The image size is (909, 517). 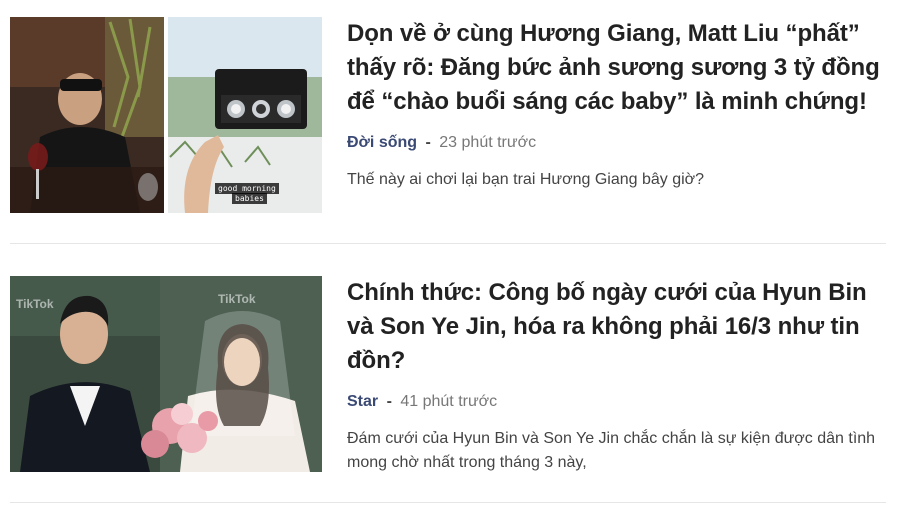 What do you see at coordinates (449, 401) in the screenshot?
I see `publish-time: 41 phút trước` at bounding box center [449, 401].